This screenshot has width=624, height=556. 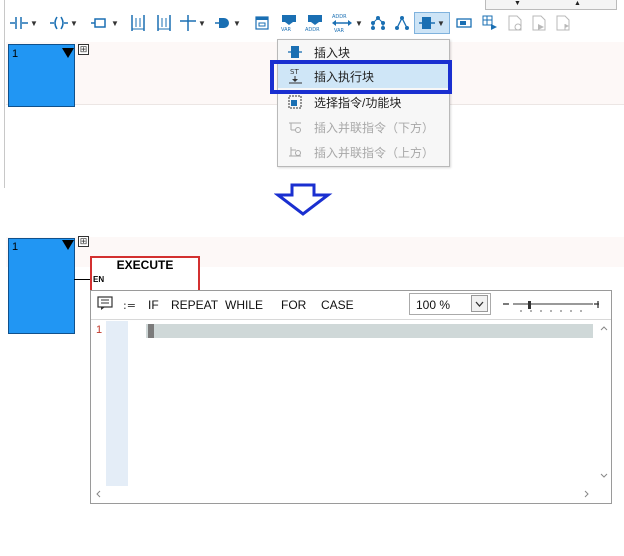 What do you see at coordinates (604, 328) in the screenshot?
I see `scroll-up-icon` at bounding box center [604, 328].